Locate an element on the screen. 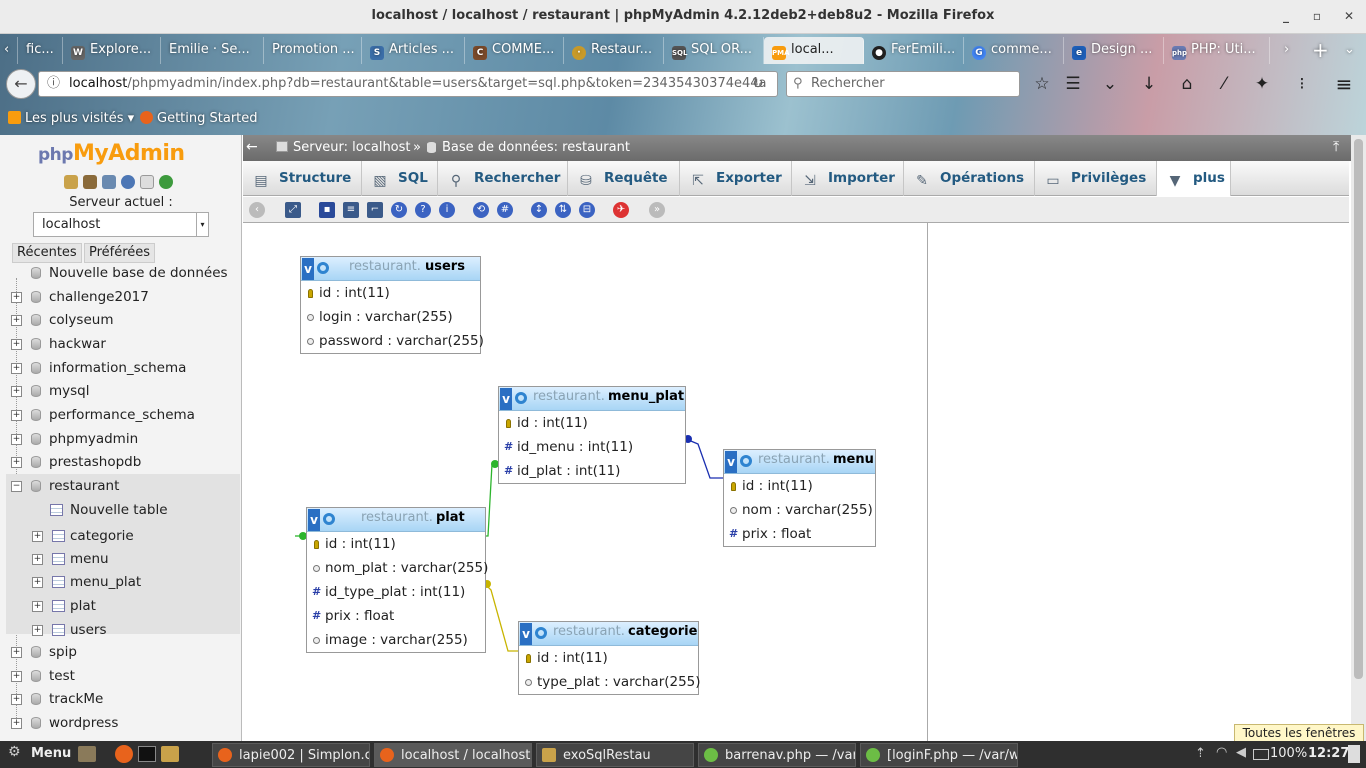 Image resolution: width=1366 pixels, height=768 pixels. reload-nav-icon is located at coordinates (166, 182).